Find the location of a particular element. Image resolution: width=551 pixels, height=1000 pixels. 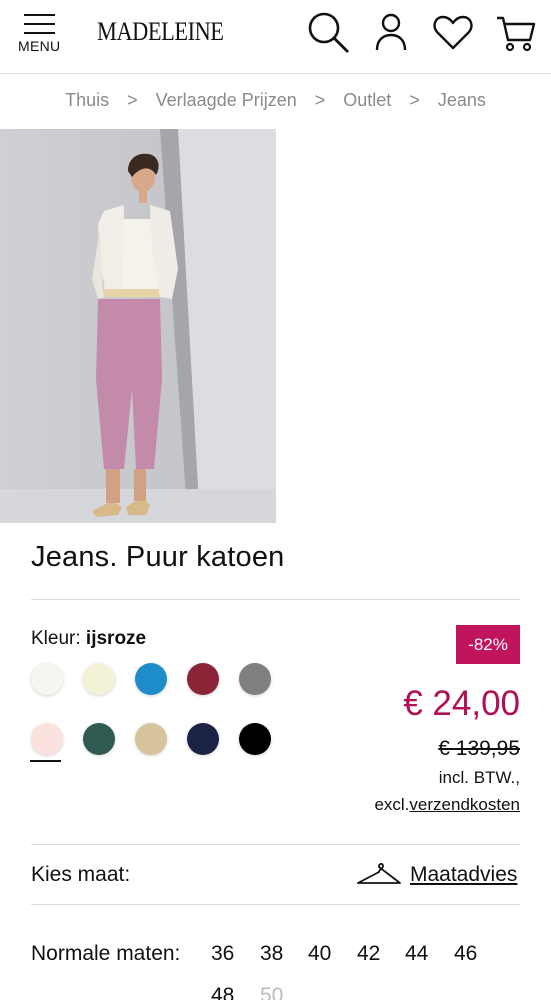

menu-button: MENU is located at coordinates (40, 34).